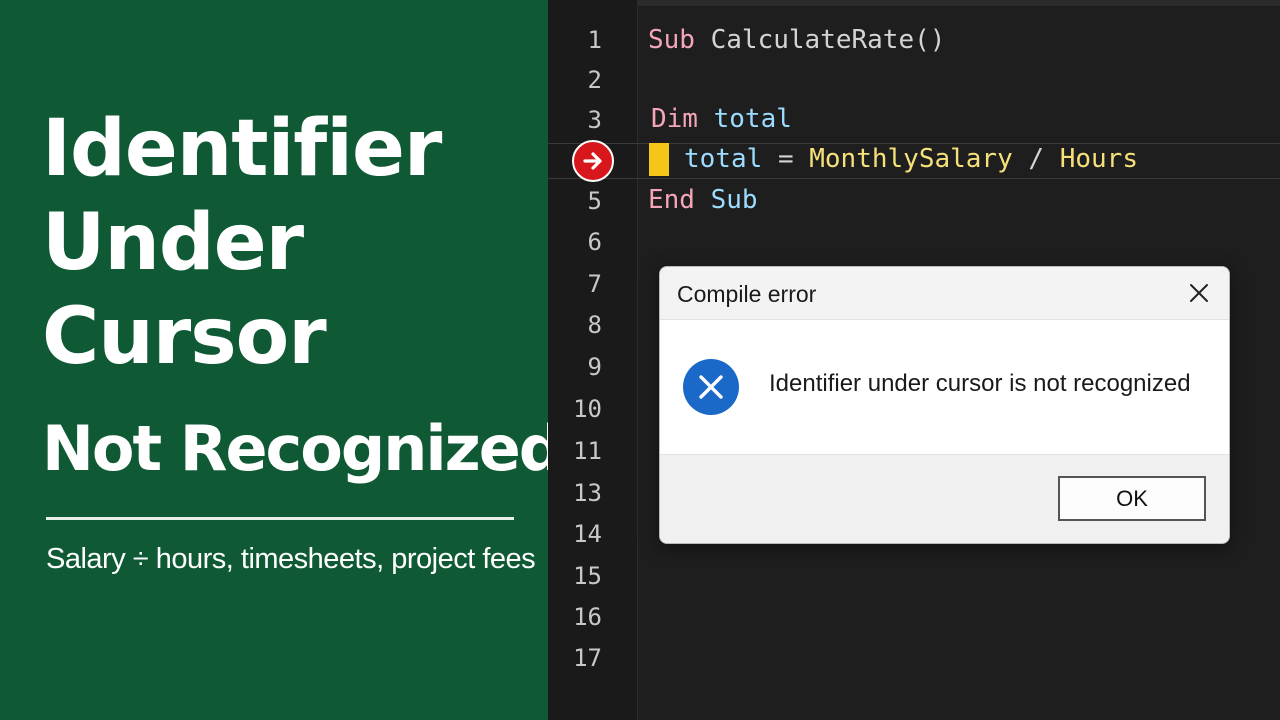 Image resolution: width=1280 pixels, height=720 pixels. I want to click on line-number: 17, so click(587, 658).